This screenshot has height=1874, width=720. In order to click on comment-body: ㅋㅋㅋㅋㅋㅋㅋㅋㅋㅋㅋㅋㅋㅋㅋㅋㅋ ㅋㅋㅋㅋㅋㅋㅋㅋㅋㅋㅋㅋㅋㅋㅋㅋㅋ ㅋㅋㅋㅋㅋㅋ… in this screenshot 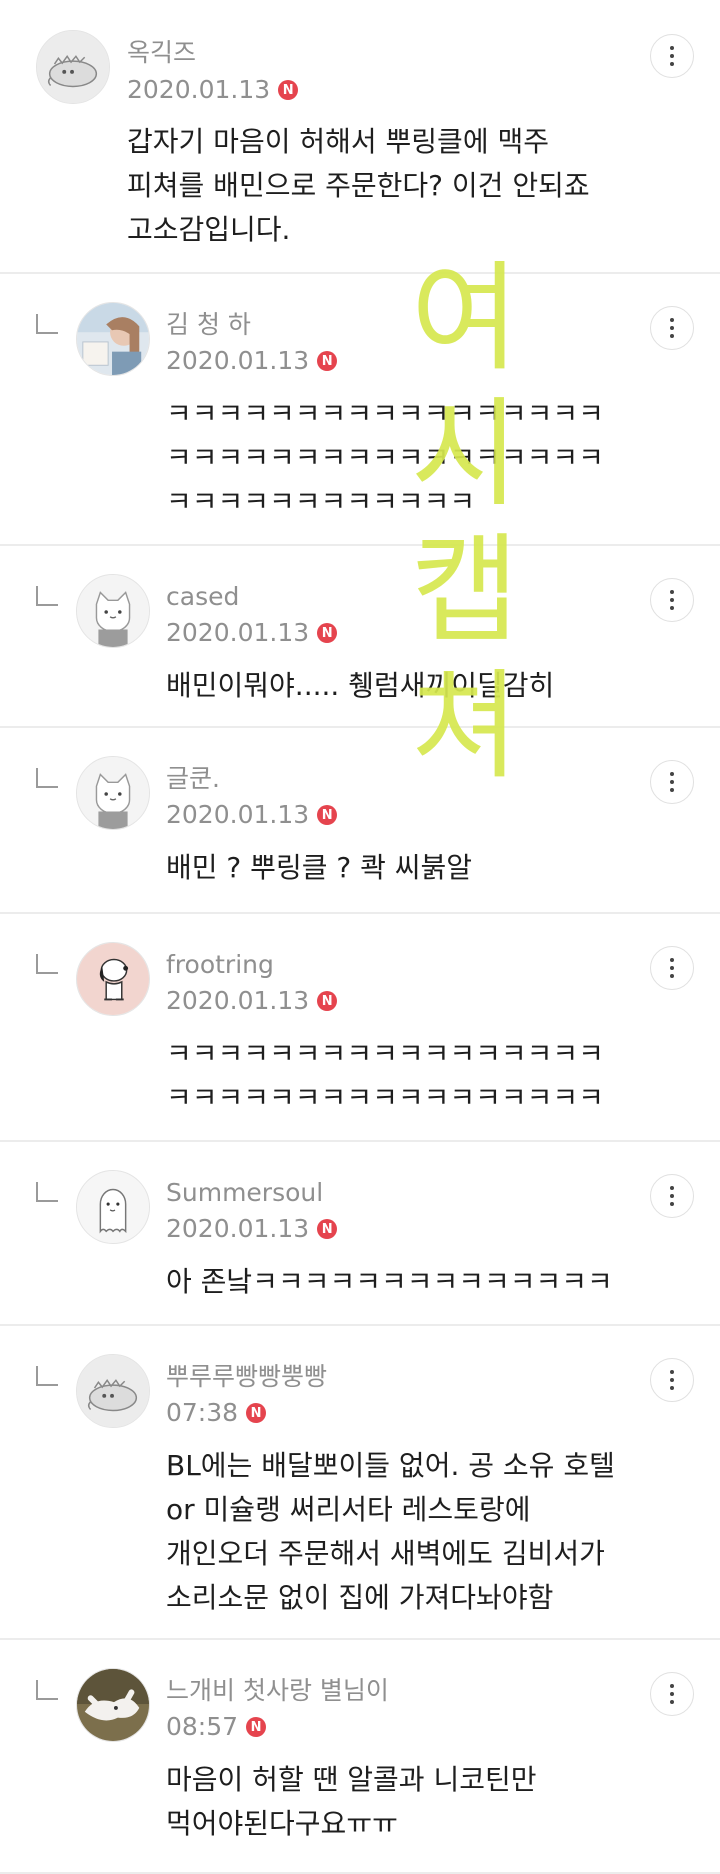, I will do `click(385, 458)`.